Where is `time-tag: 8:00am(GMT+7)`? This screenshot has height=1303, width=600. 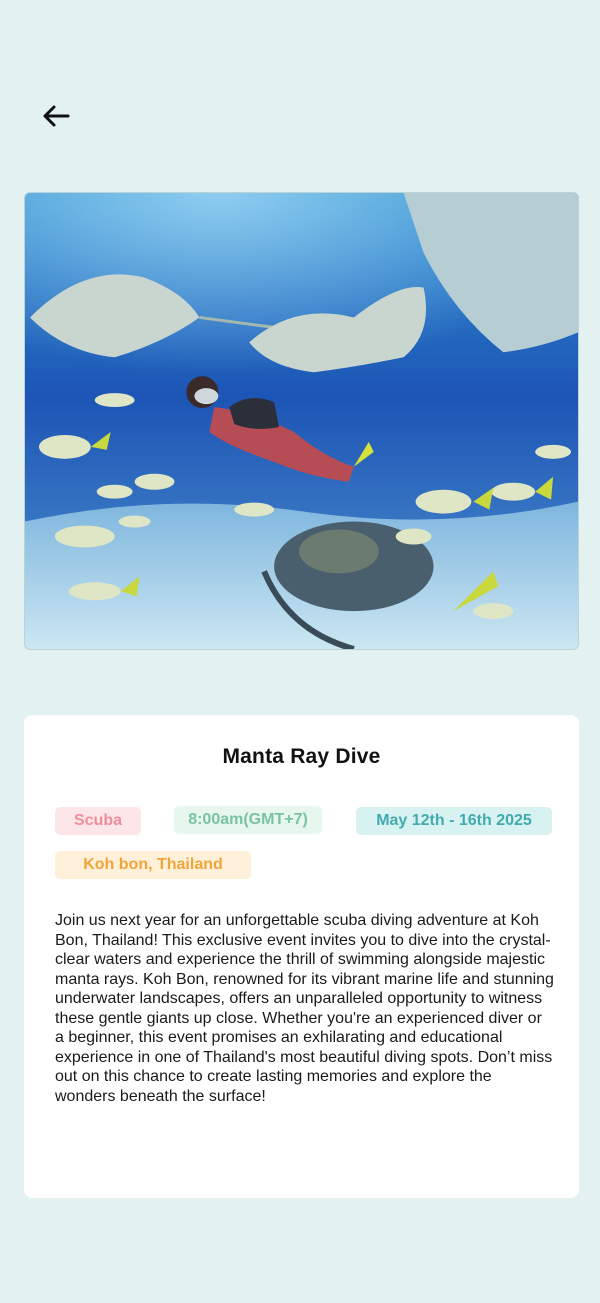
time-tag: 8:00am(GMT+7) is located at coordinates (248, 820).